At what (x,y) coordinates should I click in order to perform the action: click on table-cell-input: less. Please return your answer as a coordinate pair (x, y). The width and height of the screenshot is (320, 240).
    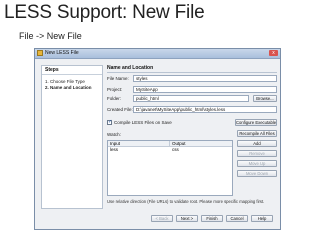
    Looking at the image, I should click on (139, 150).